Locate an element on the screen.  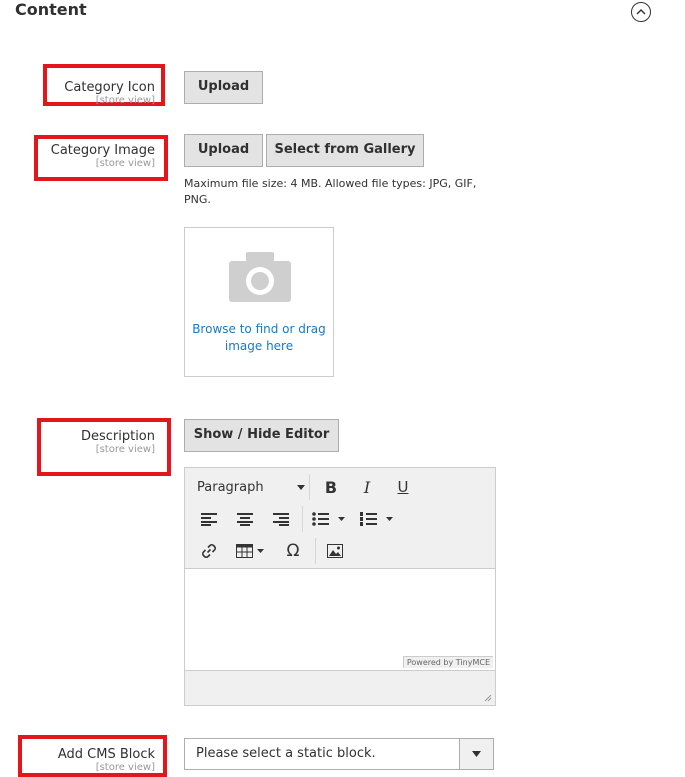
collapse-button is located at coordinates (641, 12).